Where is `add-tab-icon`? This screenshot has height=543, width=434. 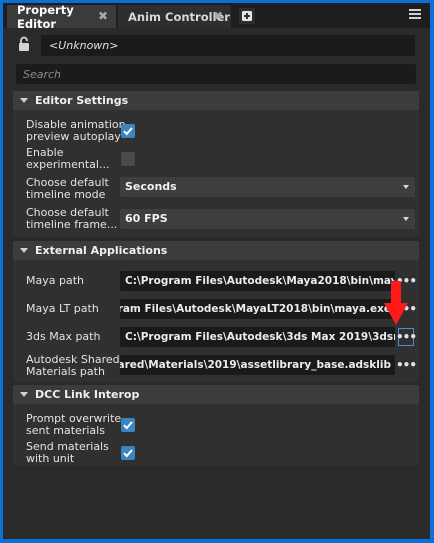 add-tab-icon is located at coordinates (247, 16).